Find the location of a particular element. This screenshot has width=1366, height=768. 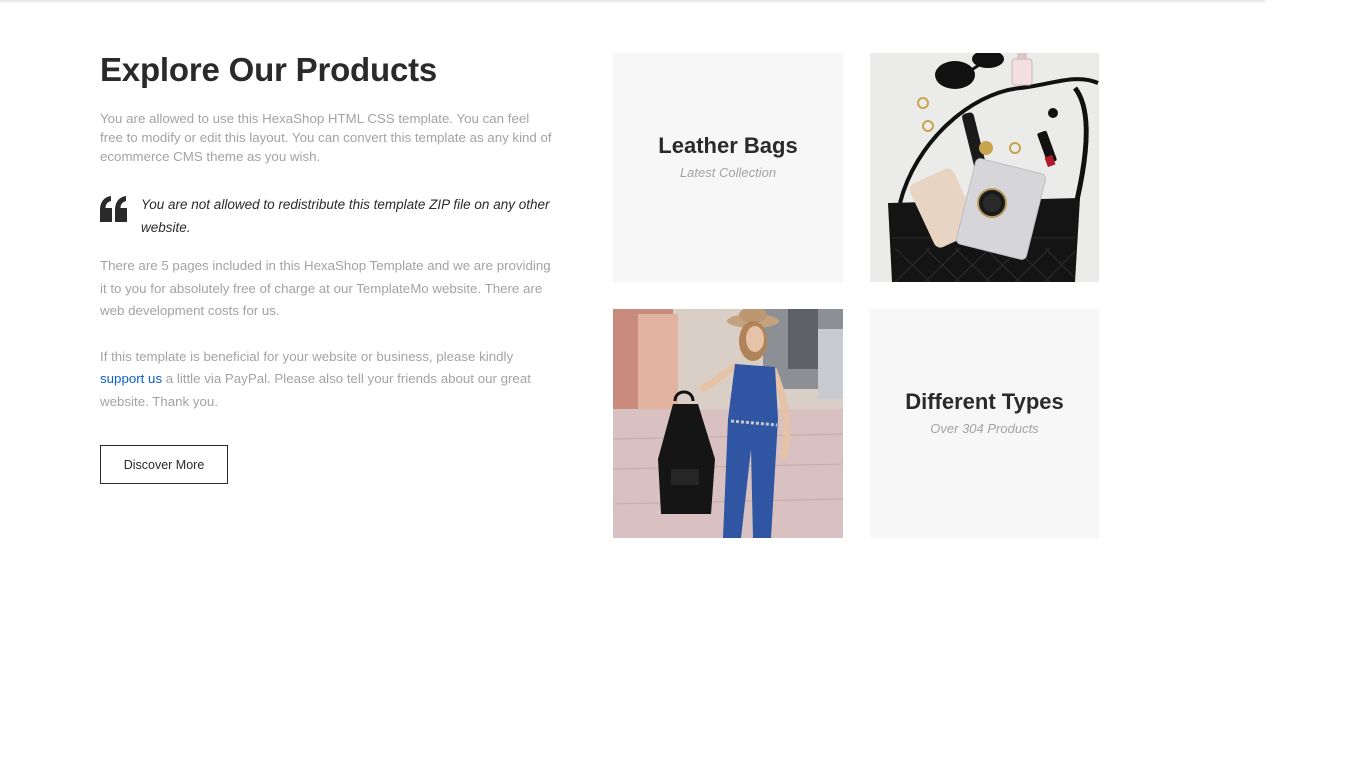

quote-left-icon is located at coordinates (114, 209).